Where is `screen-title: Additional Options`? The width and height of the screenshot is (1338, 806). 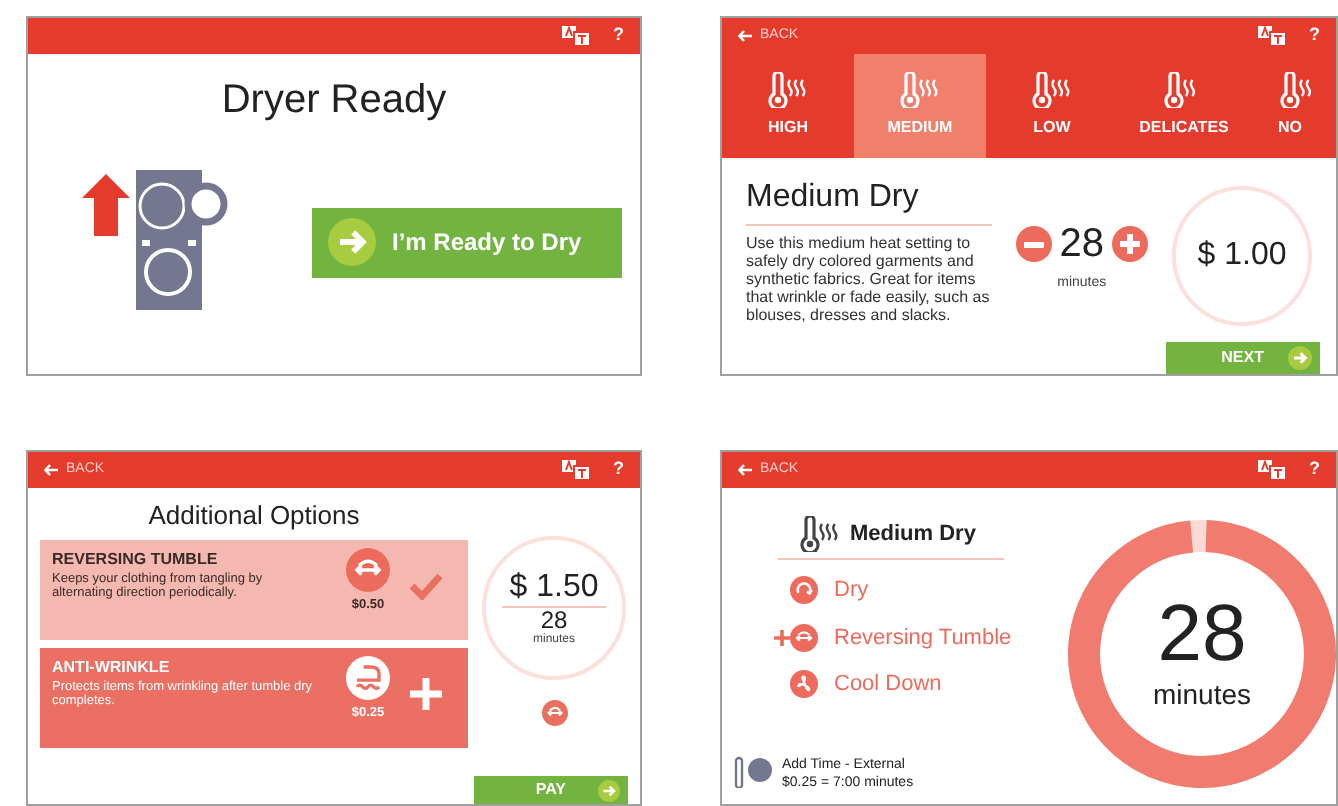 screen-title: Additional Options is located at coordinates (254, 516).